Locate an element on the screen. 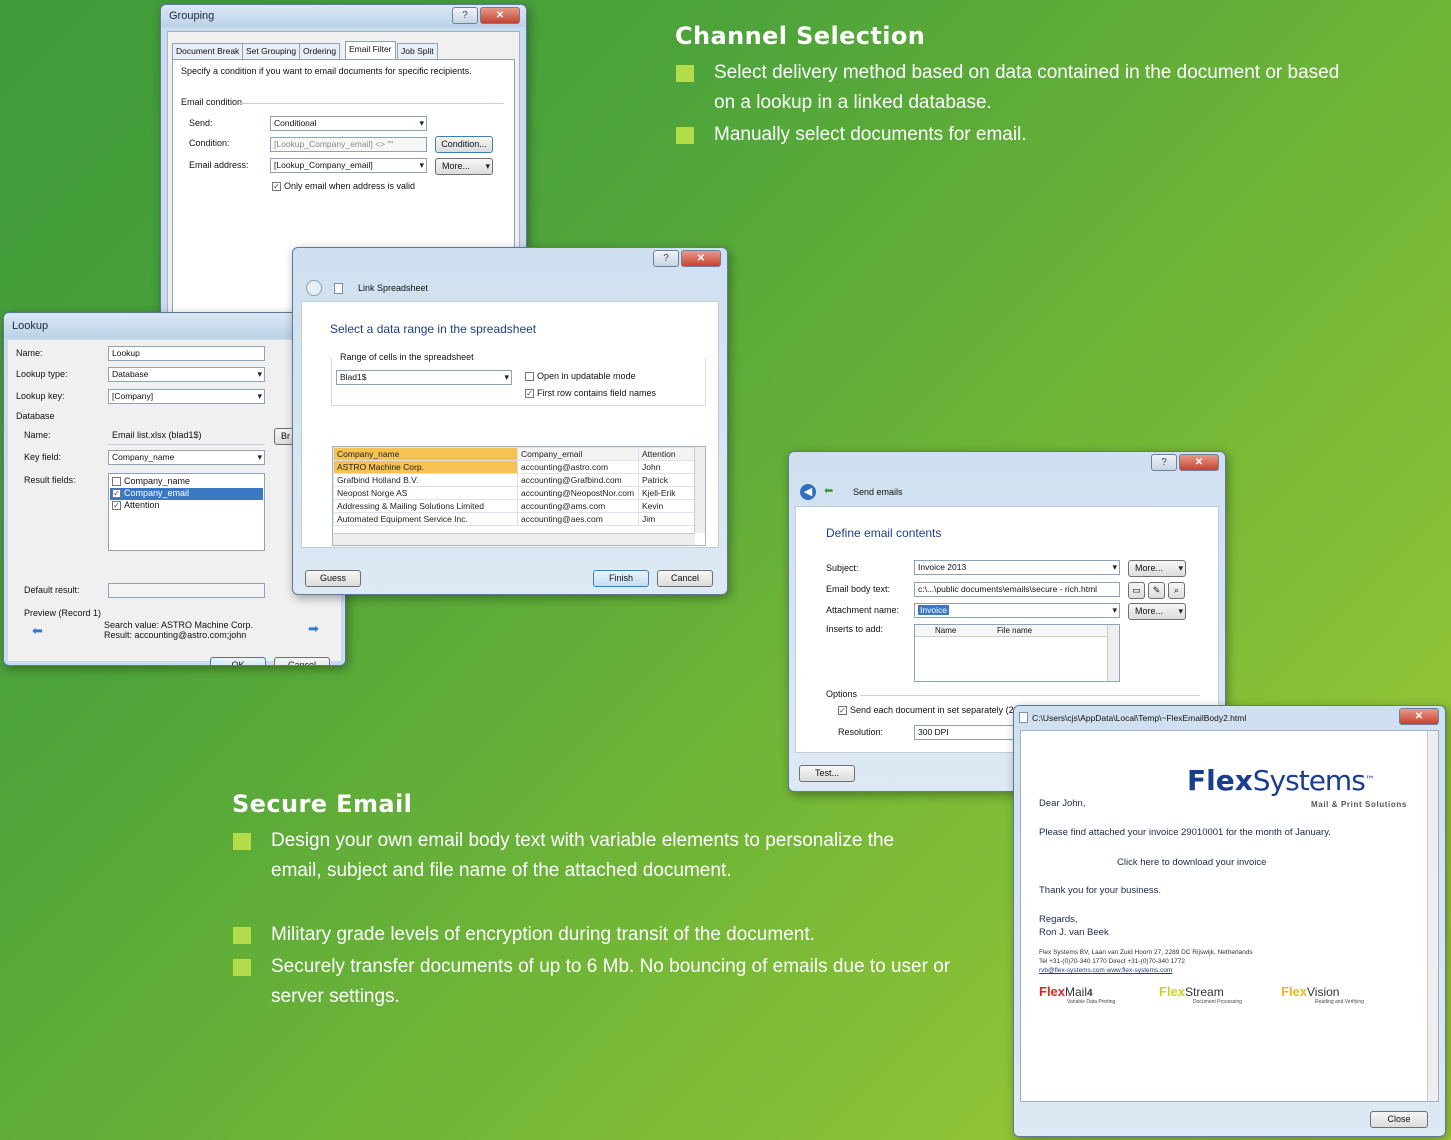 The height and width of the screenshot is (1140, 1451). table-cell: Jim is located at coordinates (666, 519).